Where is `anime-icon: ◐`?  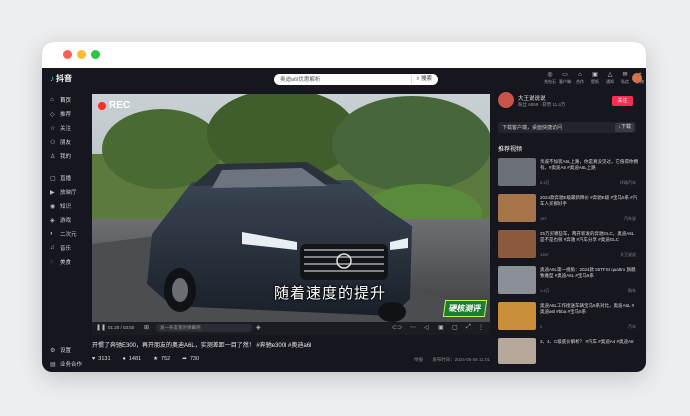
anime-icon: ◐ is located at coordinates (52, 234).